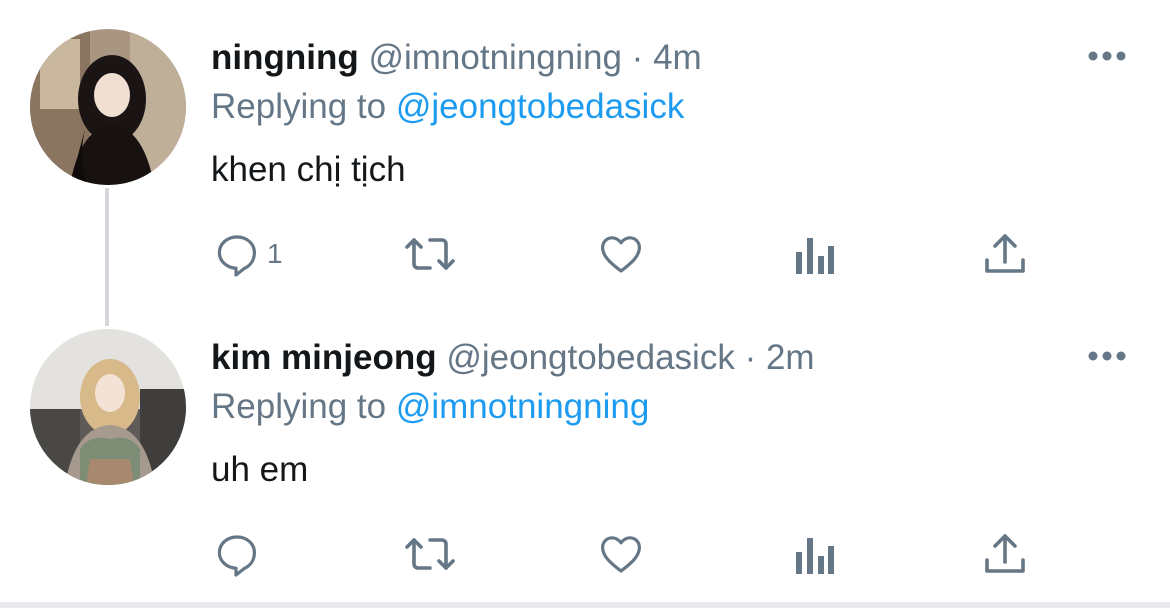  I want to click on reply-button: 1, so click(248, 254).